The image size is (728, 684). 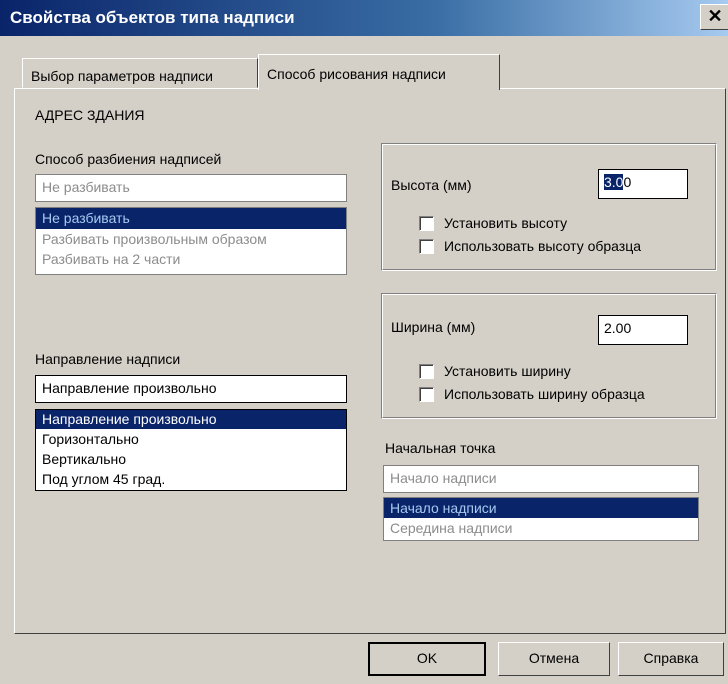 What do you see at coordinates (152, 17) in the screenshot?
I see `window-title: Свойства объектов типа надписи` at bounding box center [152, 17].